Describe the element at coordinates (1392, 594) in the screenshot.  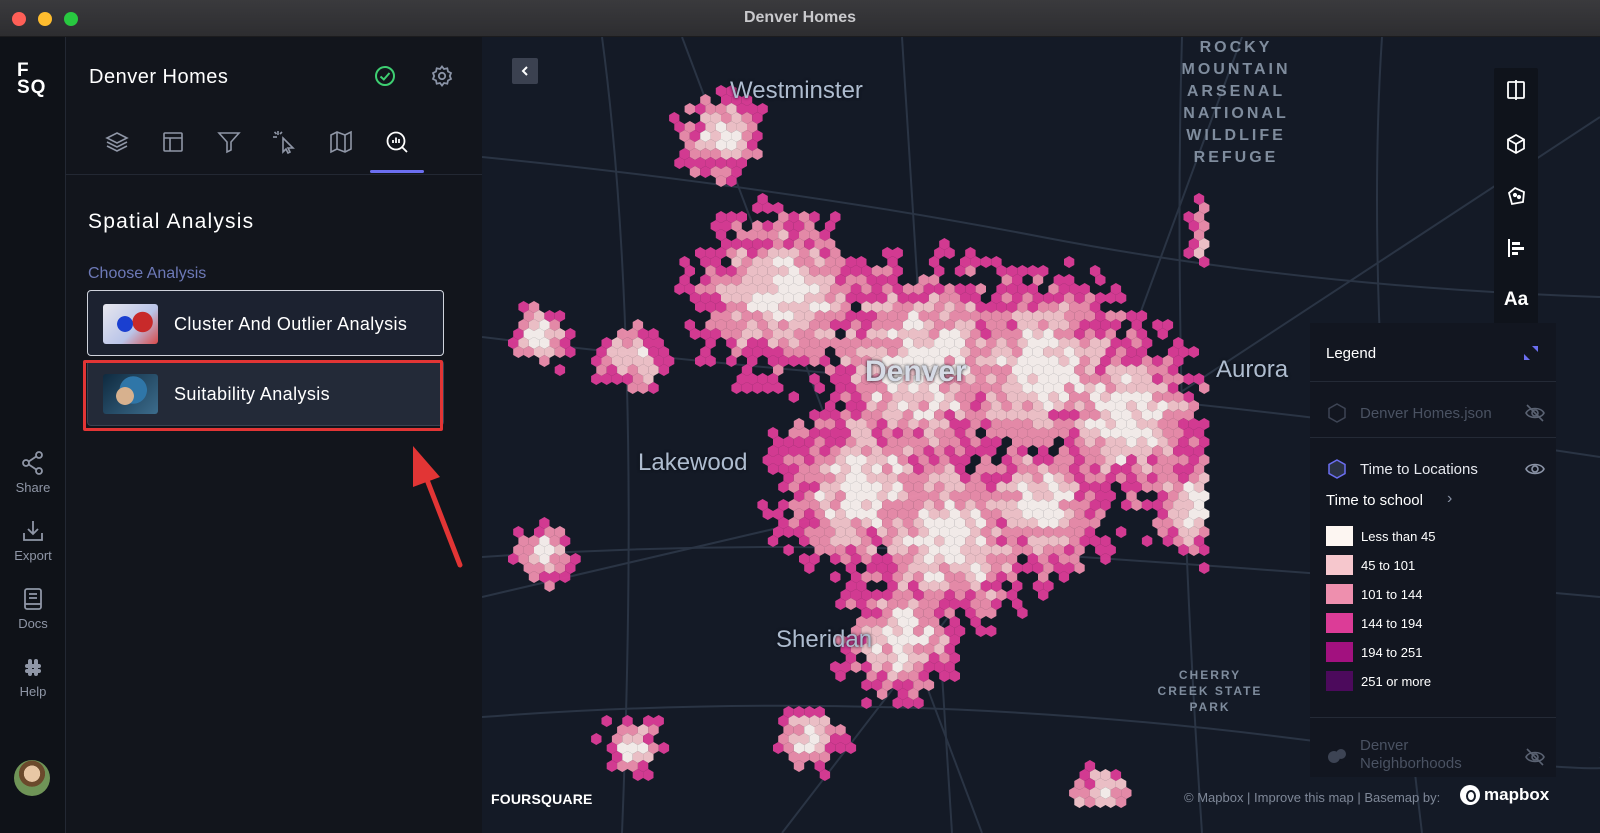
I see `legend-item-label: 101 to 144` at that location.